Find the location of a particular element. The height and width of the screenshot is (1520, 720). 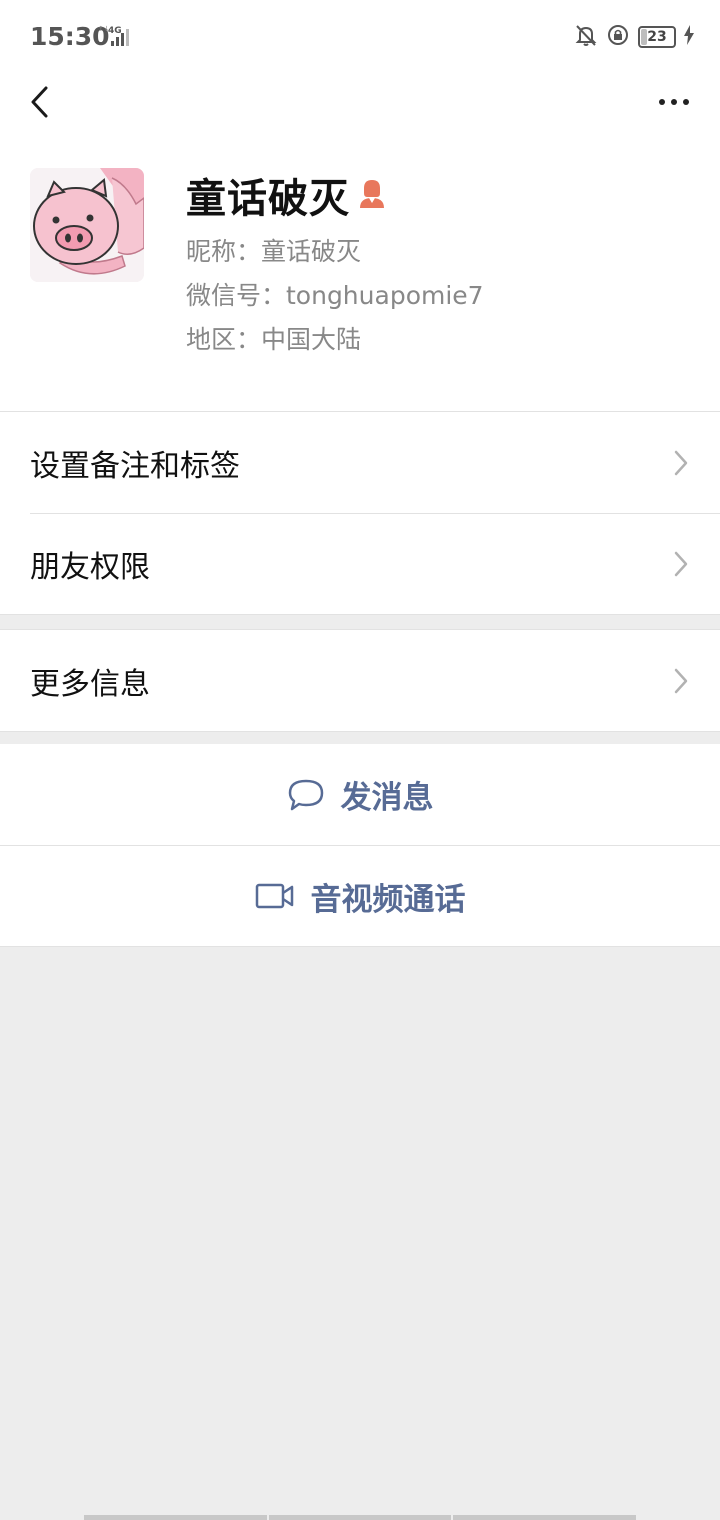

battery-level: 23 is located at coordinates (657, 37).